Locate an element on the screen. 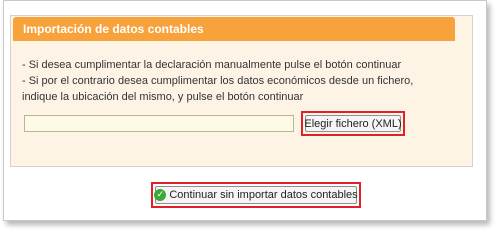 The image size is (500, 240). choose-file-label: Elegir fichero (XML) is located at coordinates (353, 123).